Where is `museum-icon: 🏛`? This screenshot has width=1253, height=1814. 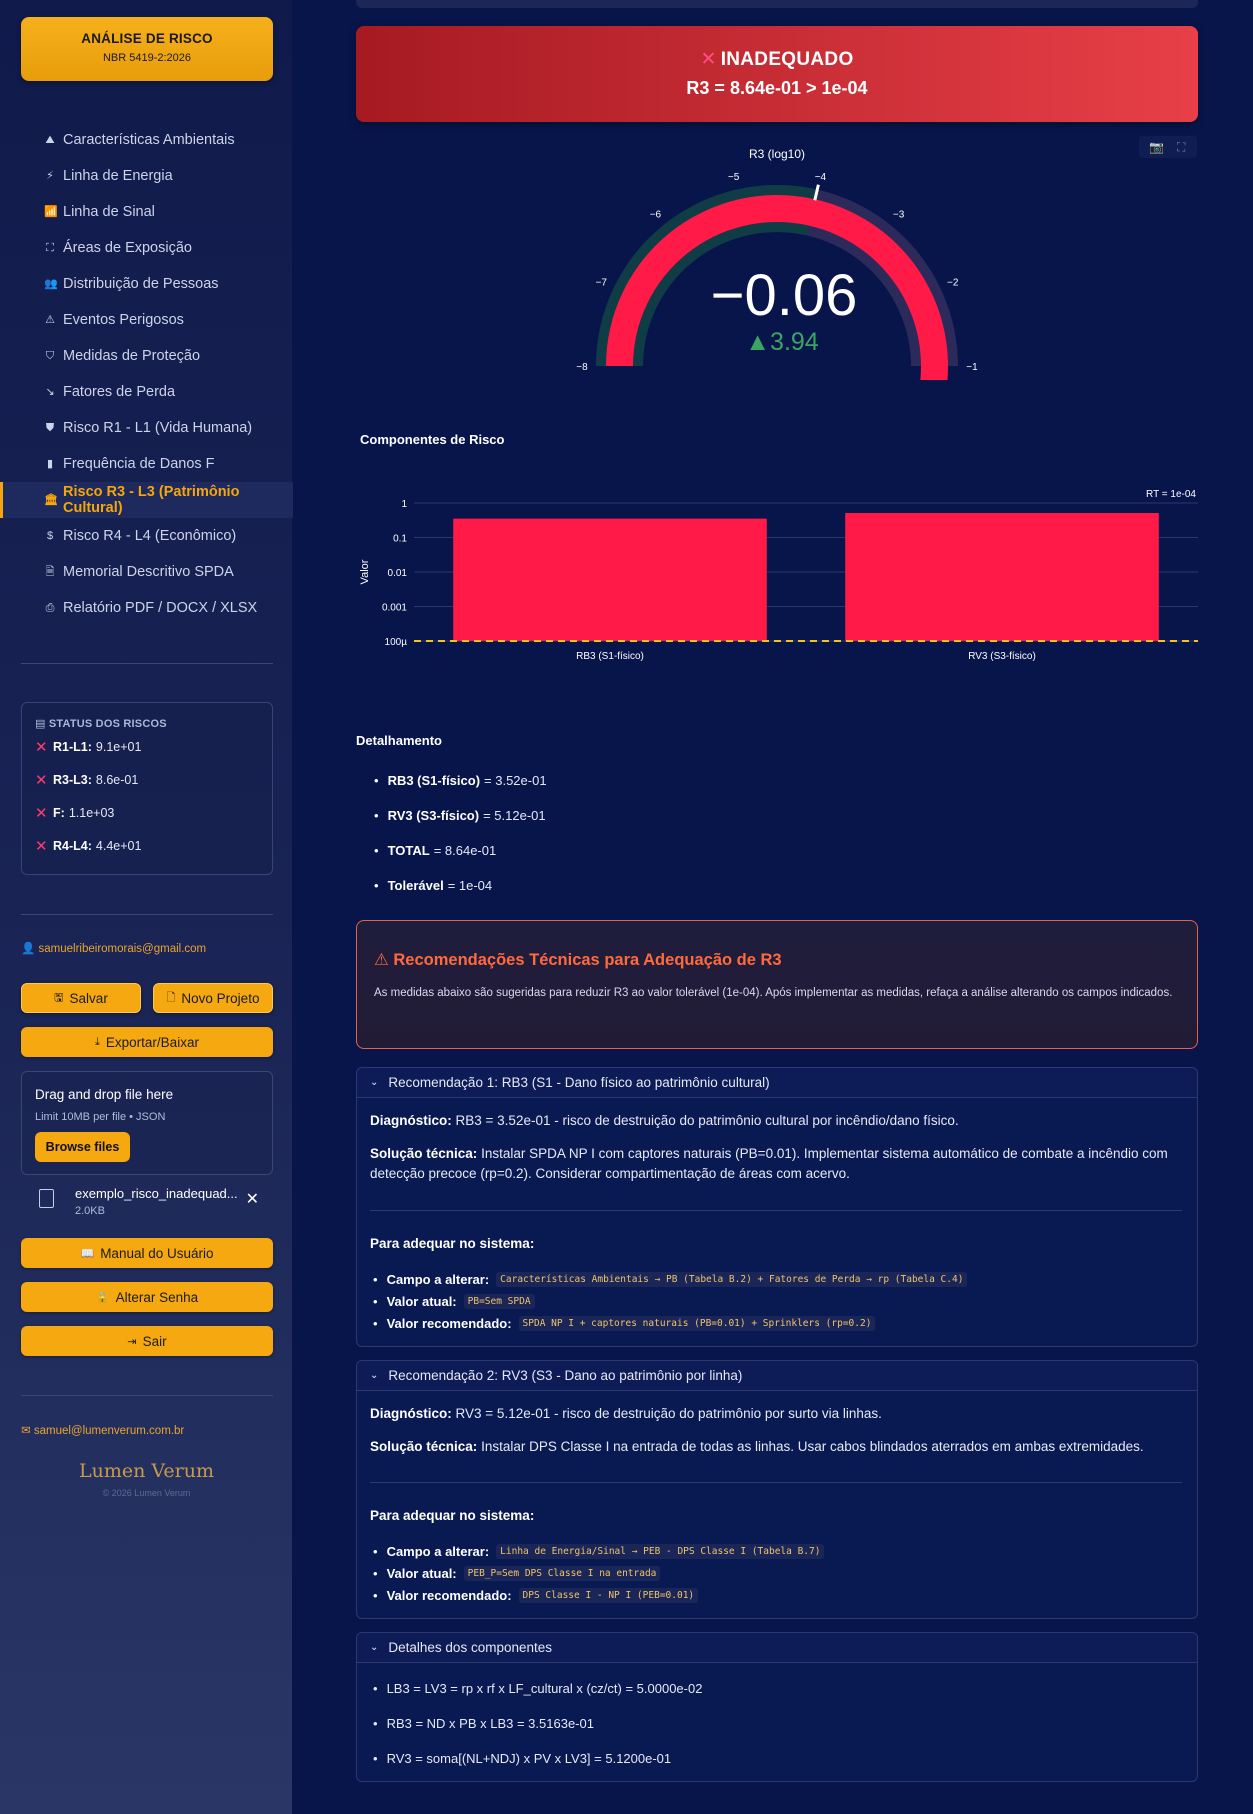 museum-icon: 🏛 is located at coordinates (51, 500).